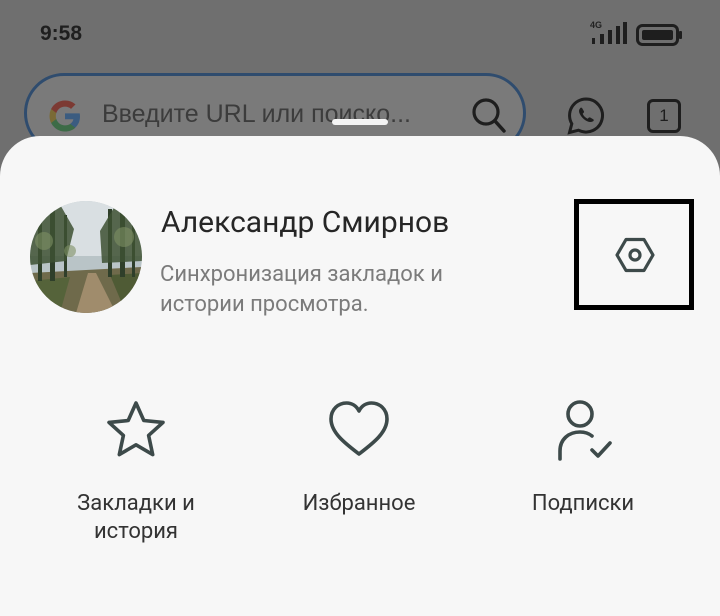  I want to click on search-icon, so click(489, 116).